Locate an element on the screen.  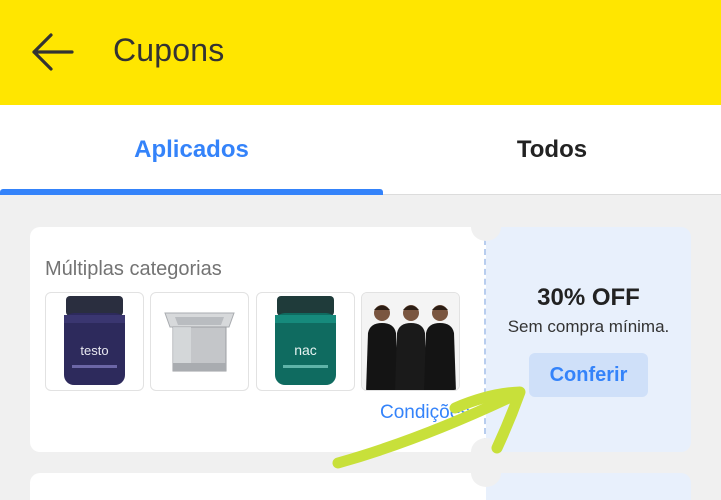
coupon-offer-panel-next is located at coordinates (588, 486).